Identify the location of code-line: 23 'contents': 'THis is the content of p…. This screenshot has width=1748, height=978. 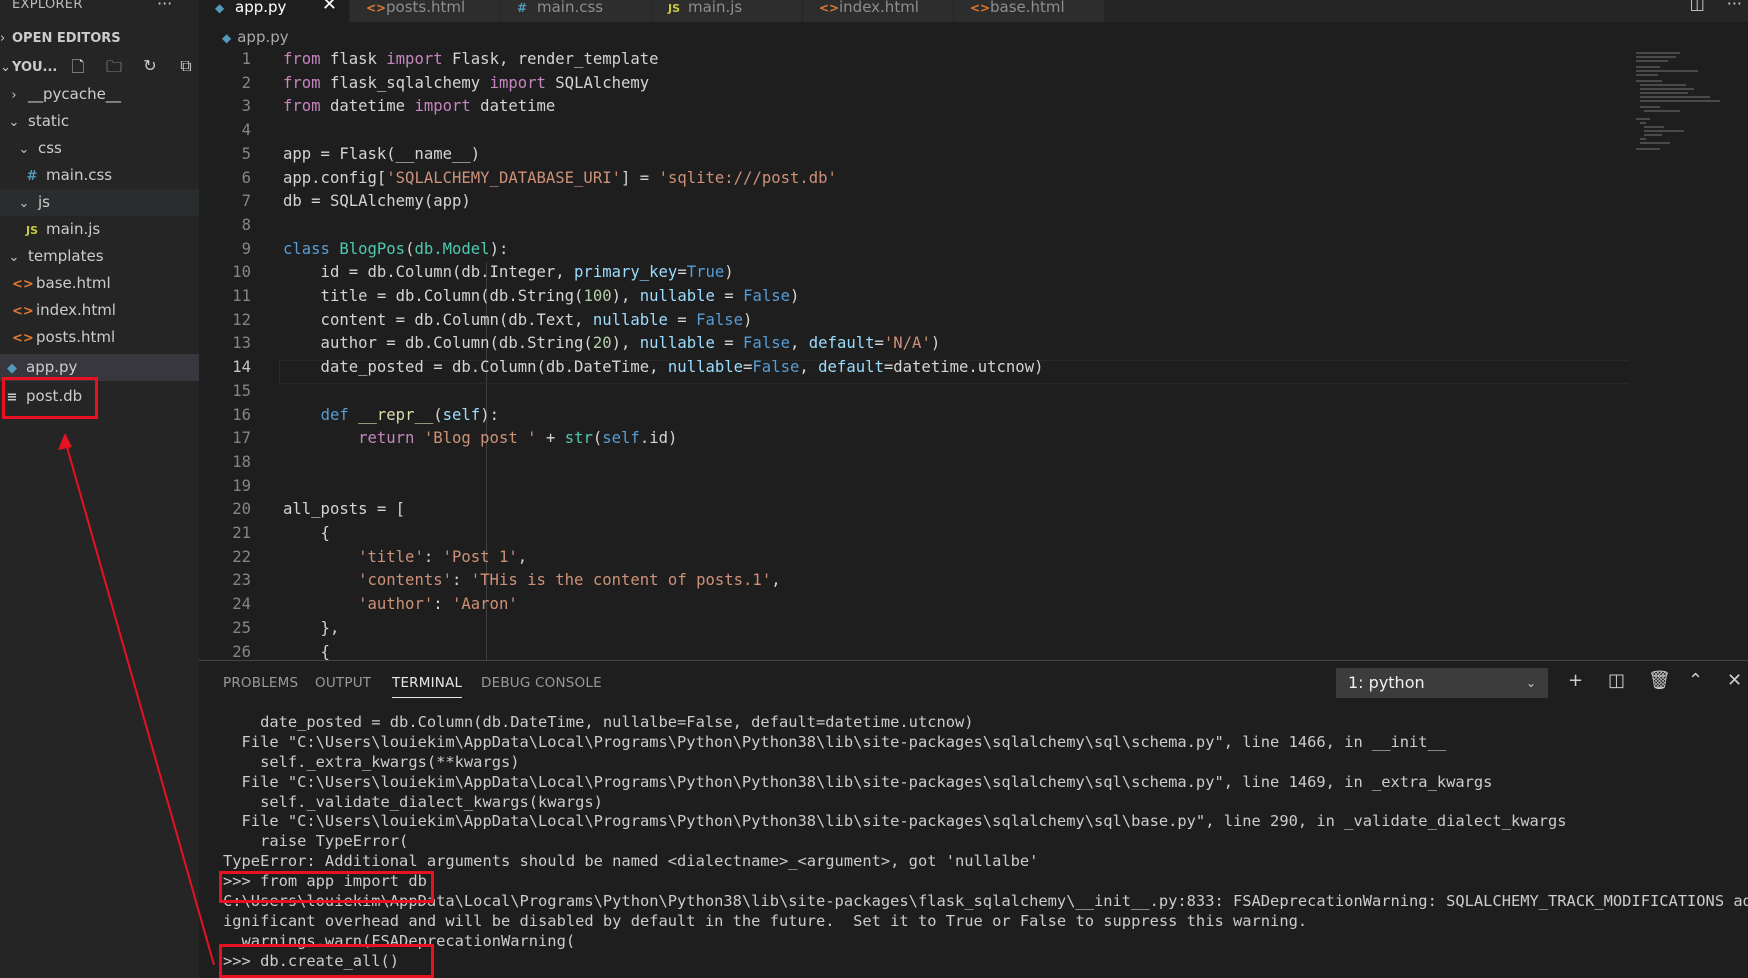
(914, 581).